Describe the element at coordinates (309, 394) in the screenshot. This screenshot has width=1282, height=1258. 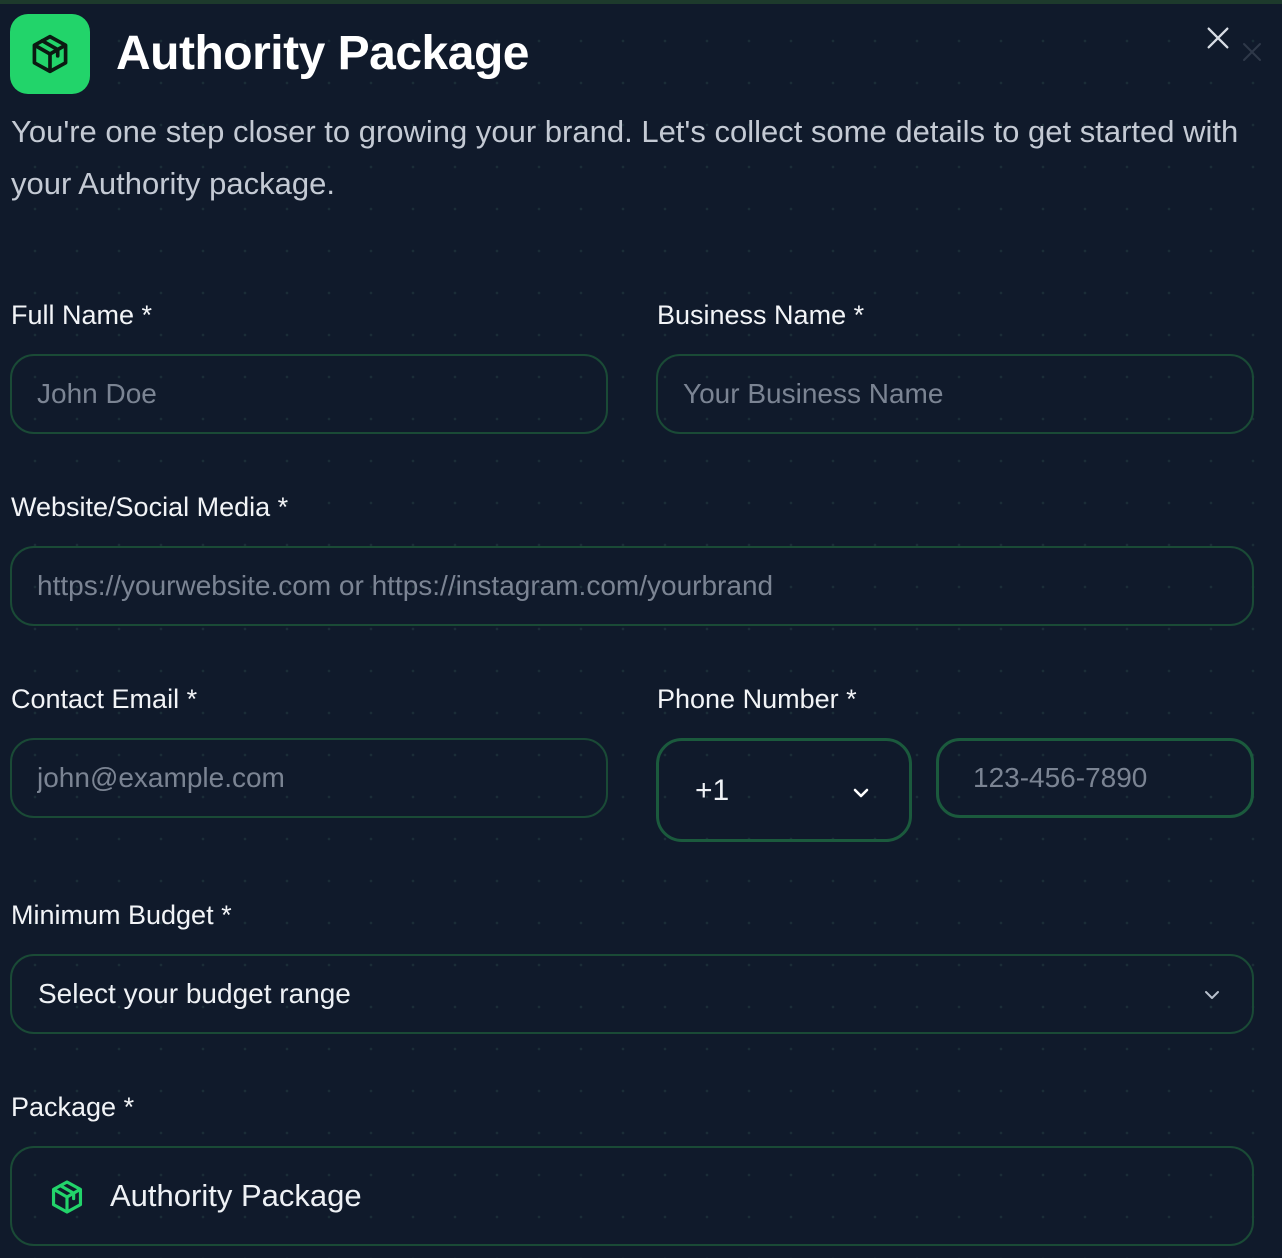
I see `full-name-input` at that location.